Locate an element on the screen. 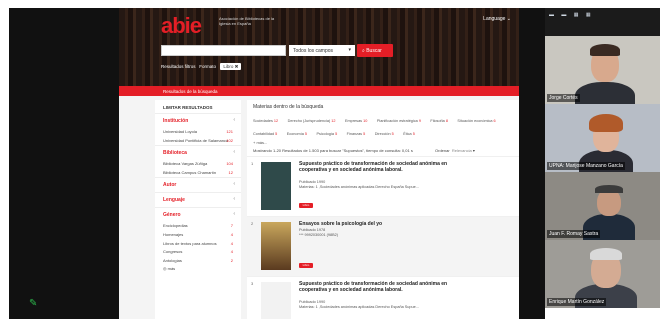 This screenshot has height=321, width=660. search-button: ⌕ Buscar is located at coordinates (375, 50).